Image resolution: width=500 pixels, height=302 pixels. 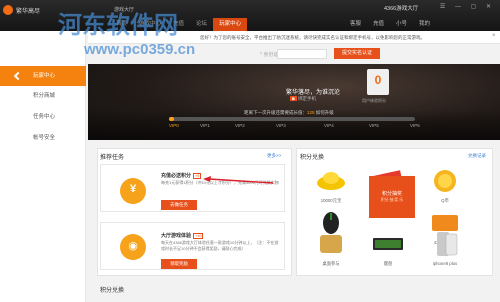 I want to click on task-title: 充值必送积分 +5, so click(x=181, y=175).